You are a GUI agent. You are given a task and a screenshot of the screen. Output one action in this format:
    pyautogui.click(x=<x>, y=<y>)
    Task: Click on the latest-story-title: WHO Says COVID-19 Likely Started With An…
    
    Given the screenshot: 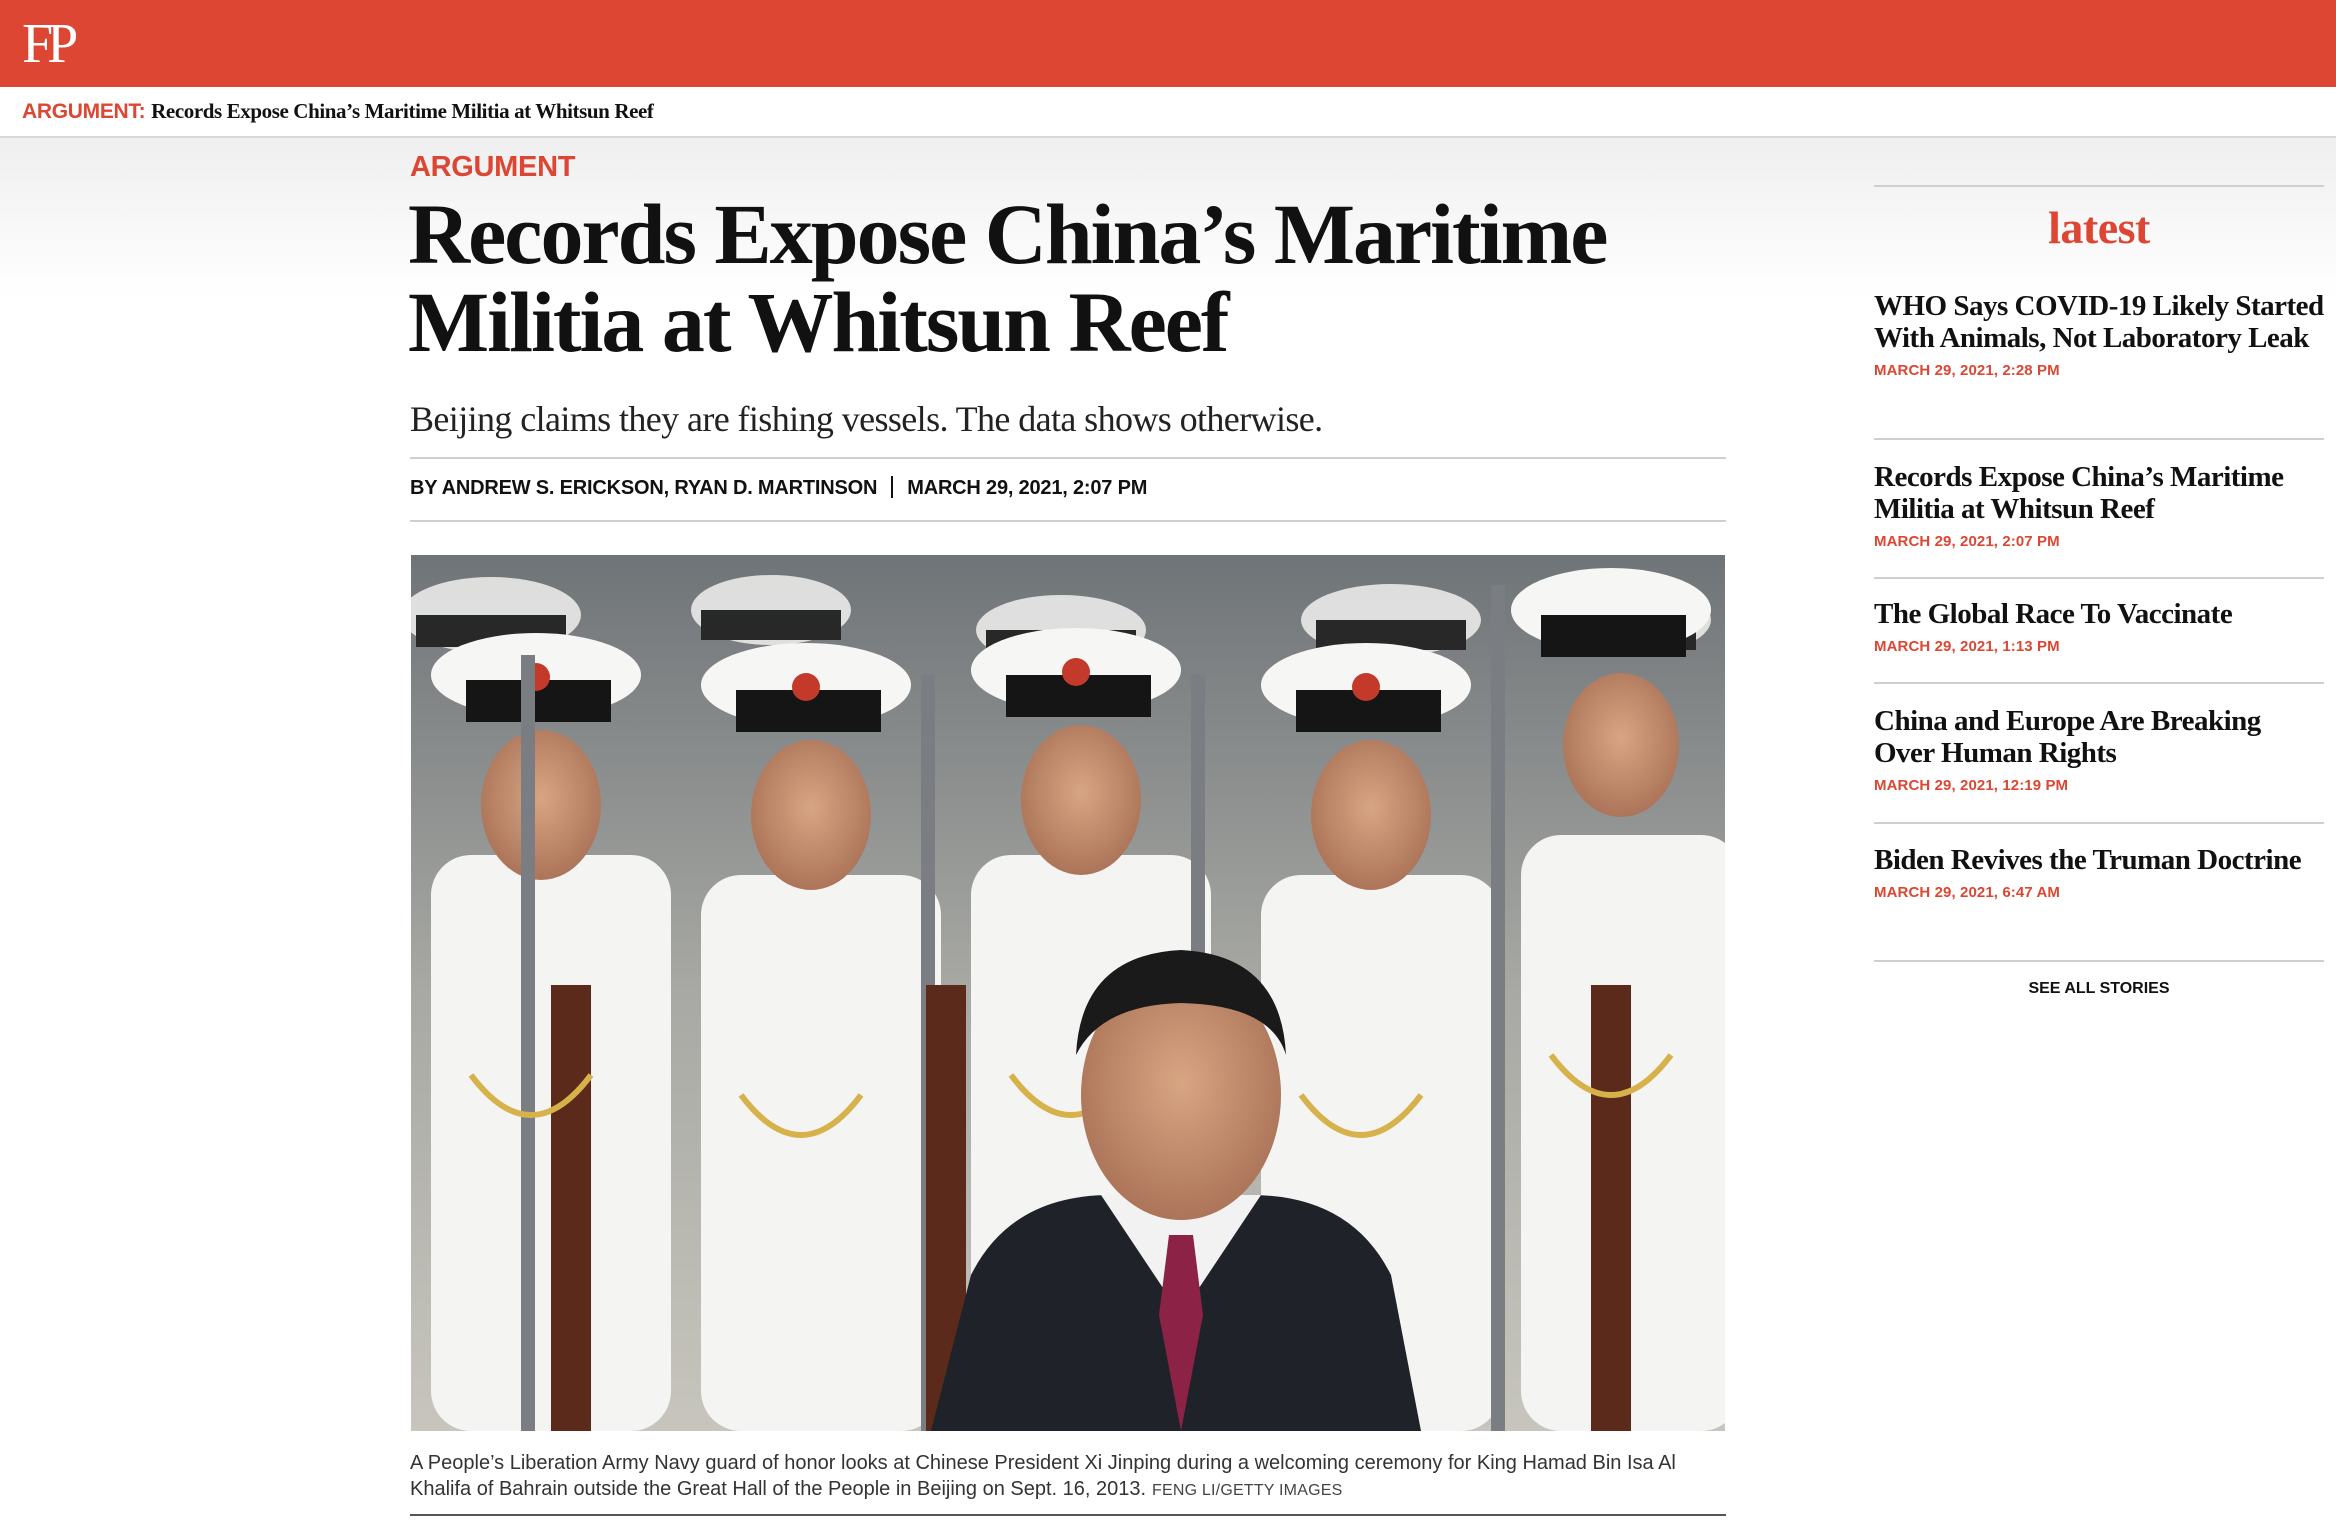 What is the action you would take?
    pyautogui.click(x=2099, y=322)
    